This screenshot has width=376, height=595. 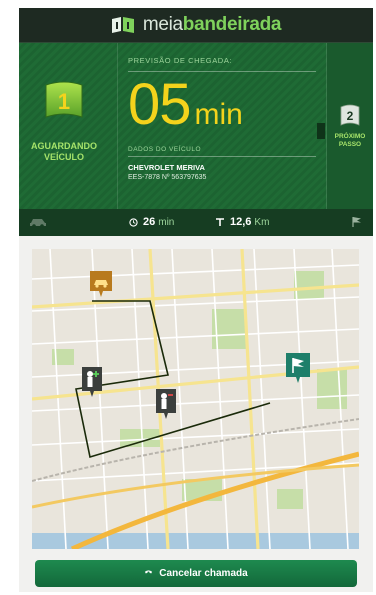 I want to click on vehicle-label: DADOS DO VEÍCULO, so click(x=165, y=149).